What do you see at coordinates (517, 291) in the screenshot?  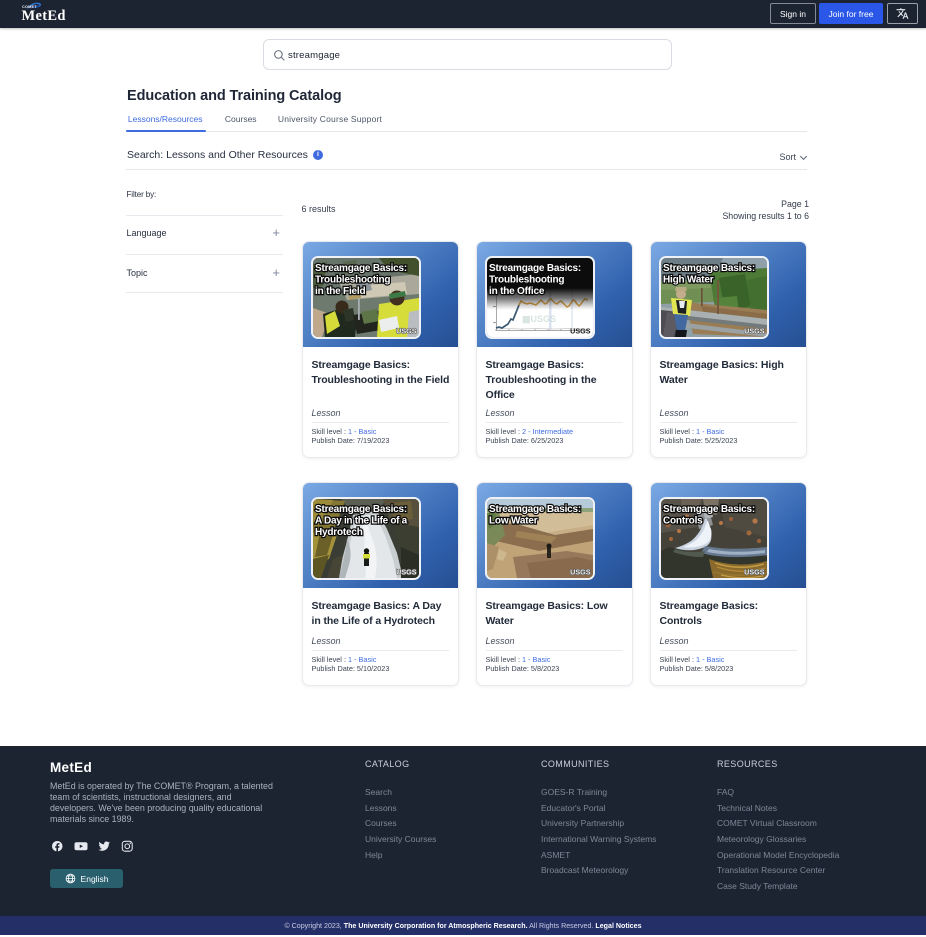 I see `svg-text: in the Office` at bounding box center [517, 291].